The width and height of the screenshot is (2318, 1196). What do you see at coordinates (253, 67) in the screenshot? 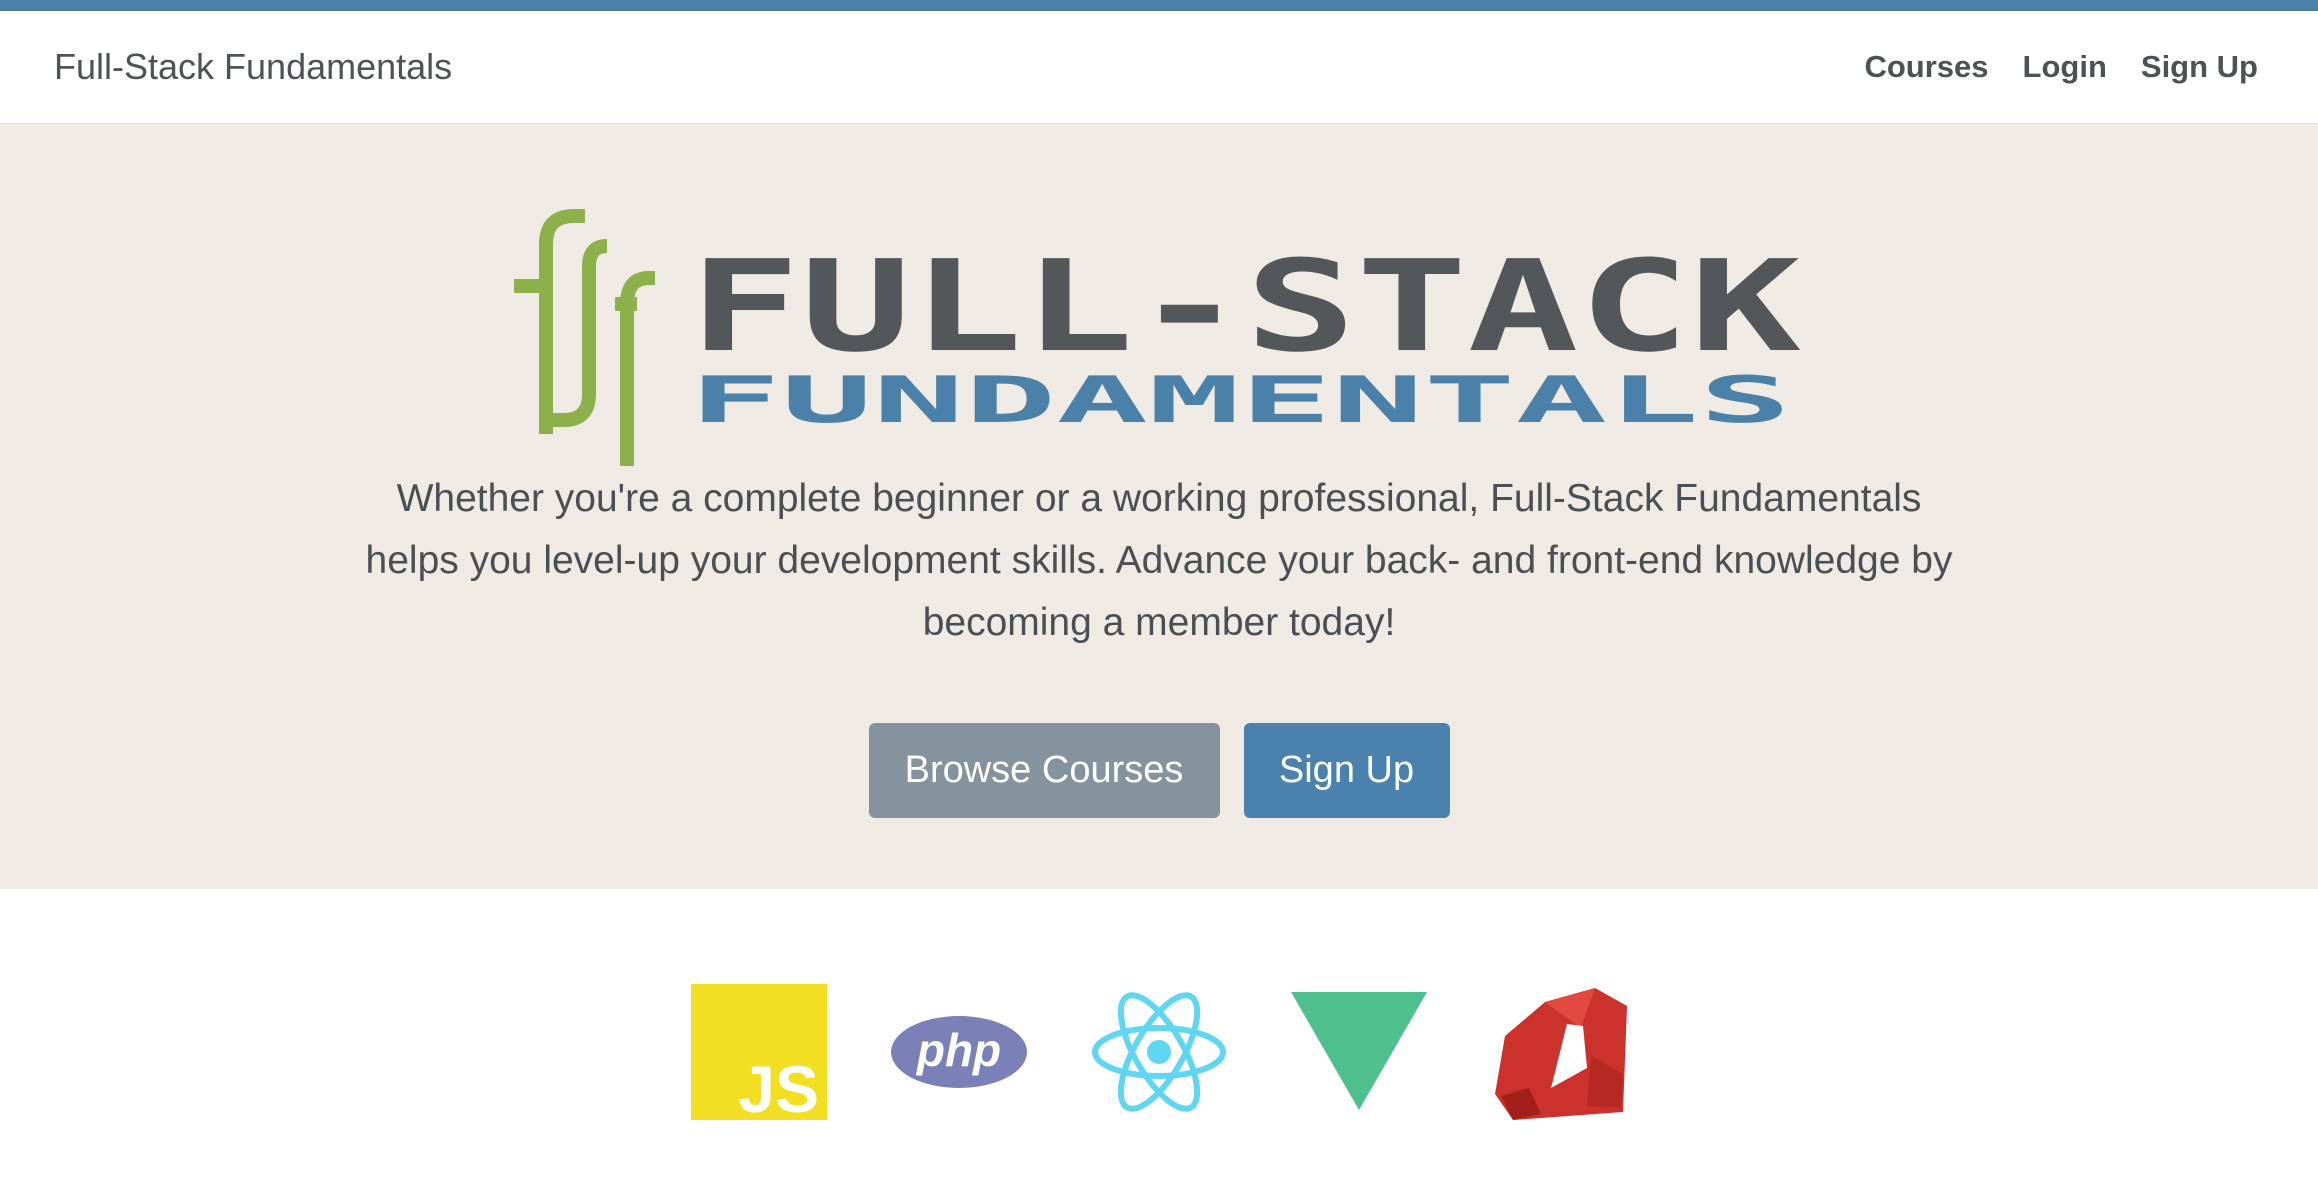
I see `brand-link: Full-Stack Fundamentals` at bounding box center [253, 67].